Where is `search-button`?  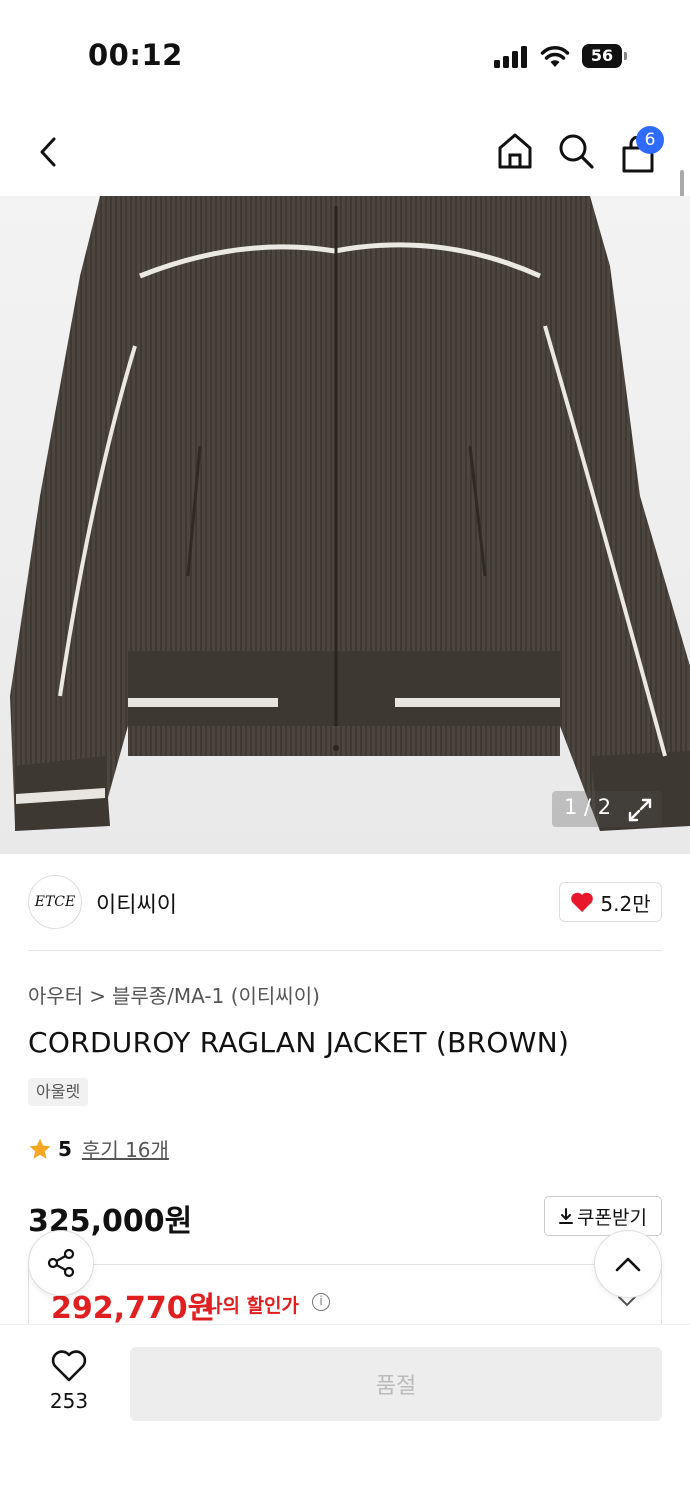
search-button is located at coordinates (576, 151).